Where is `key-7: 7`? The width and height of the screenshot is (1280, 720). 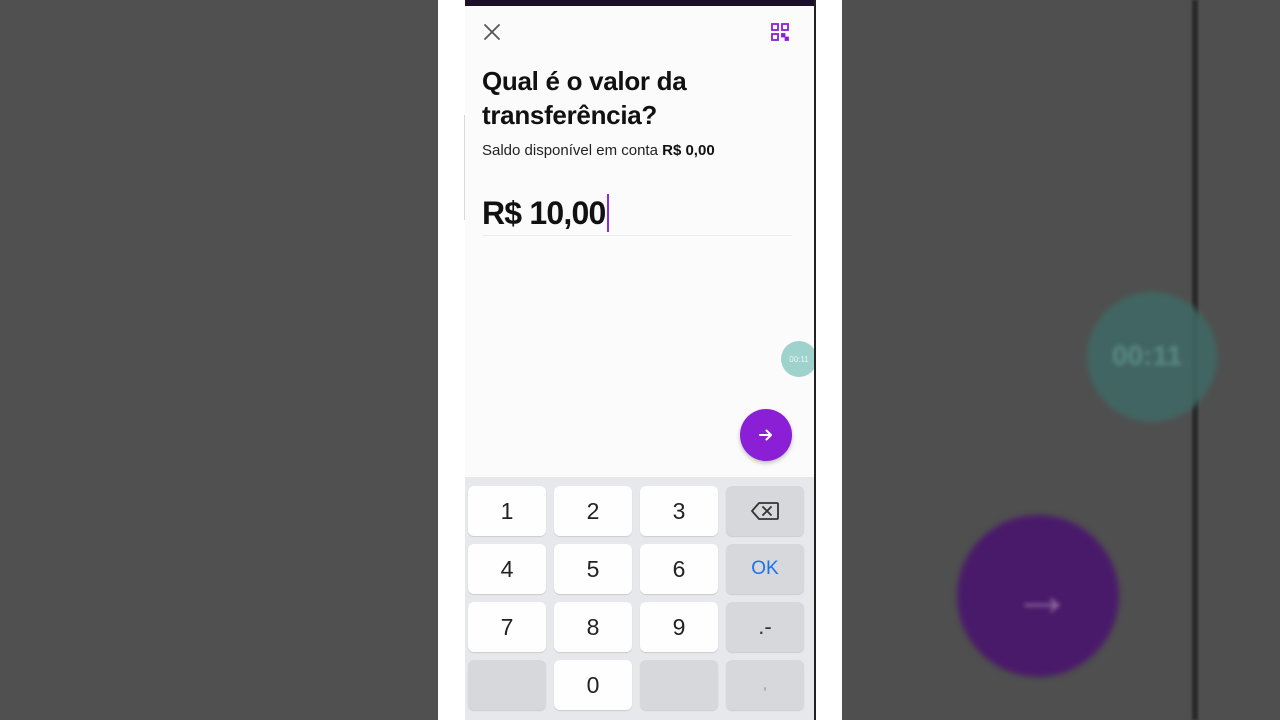 key-7: 7 is located at coordinates (507, 627).